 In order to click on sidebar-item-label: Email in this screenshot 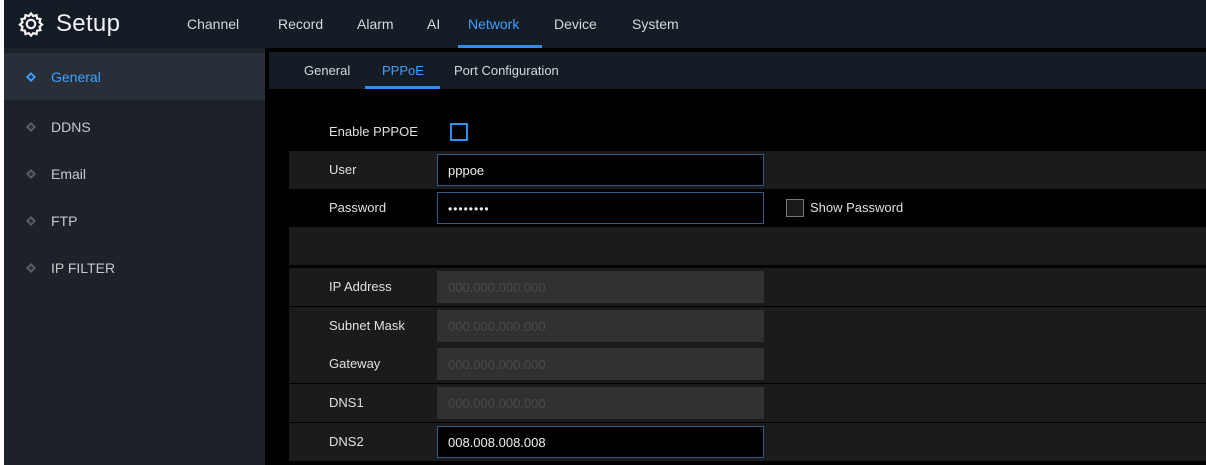, I will do `click(69, 173)`.